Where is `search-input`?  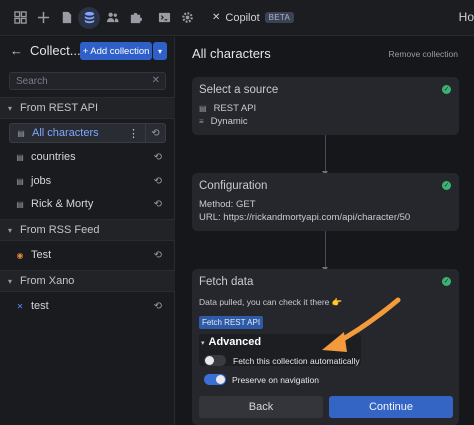
search-input is located at coordinates (87, 81).